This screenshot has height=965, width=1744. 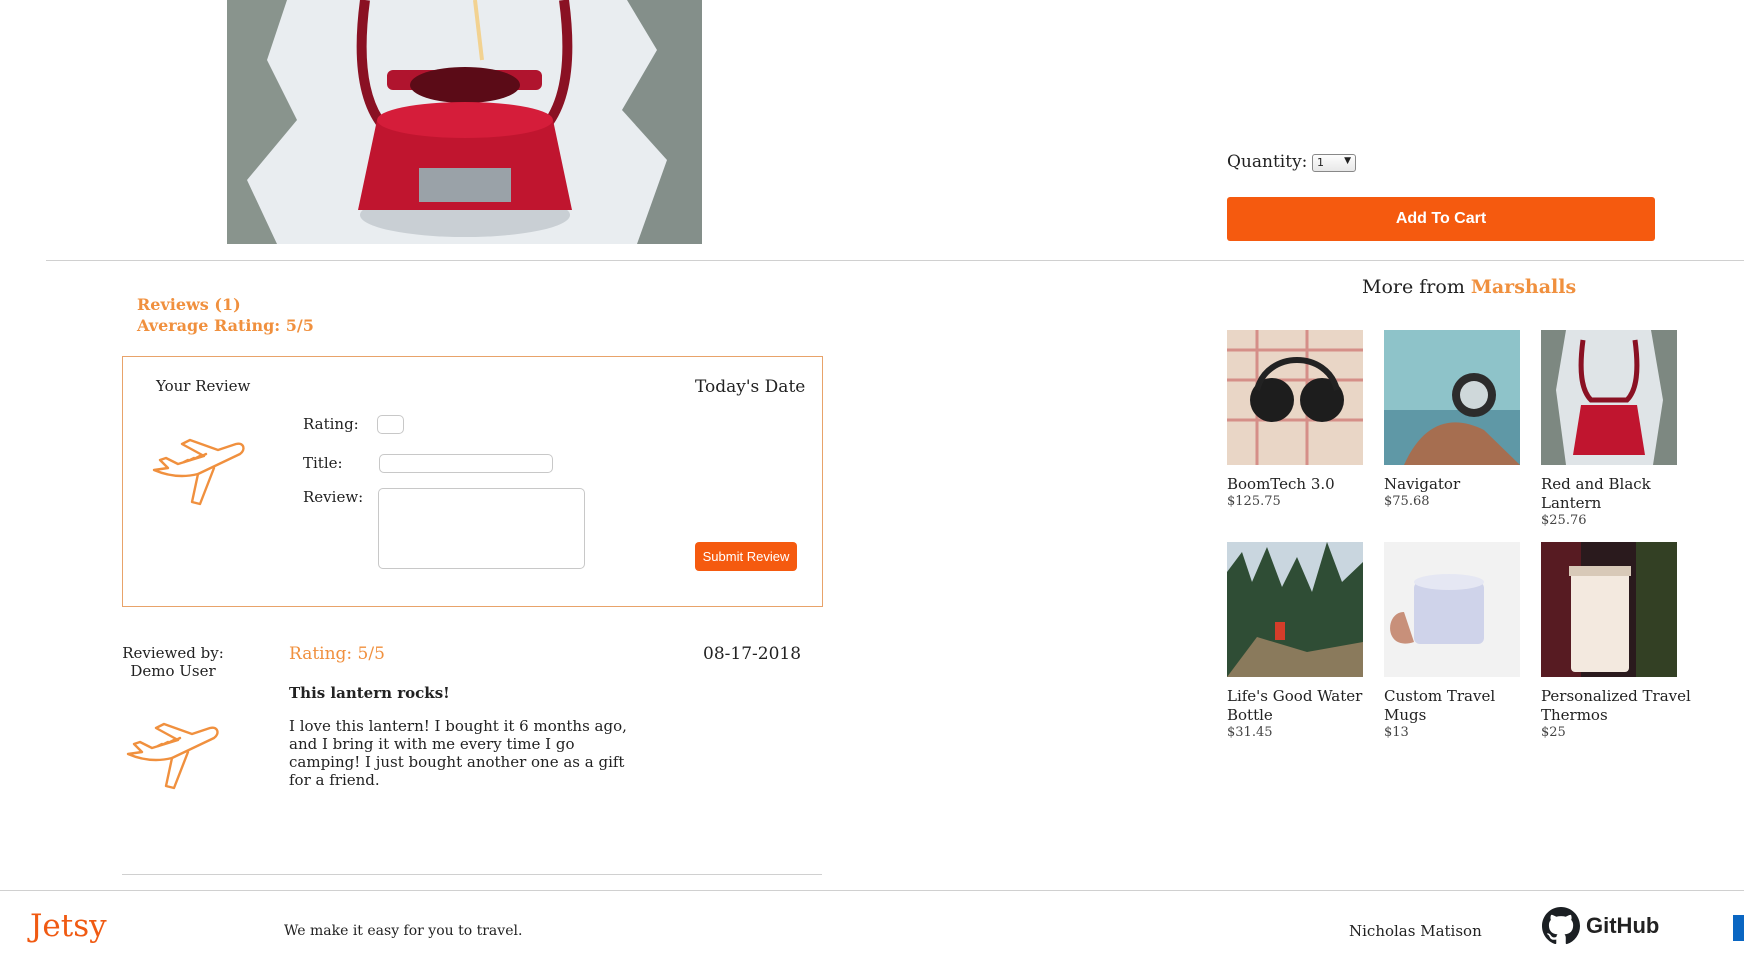 I want to click on add-to-cart-button: Add To Cart, so click(x=1441, y=219).